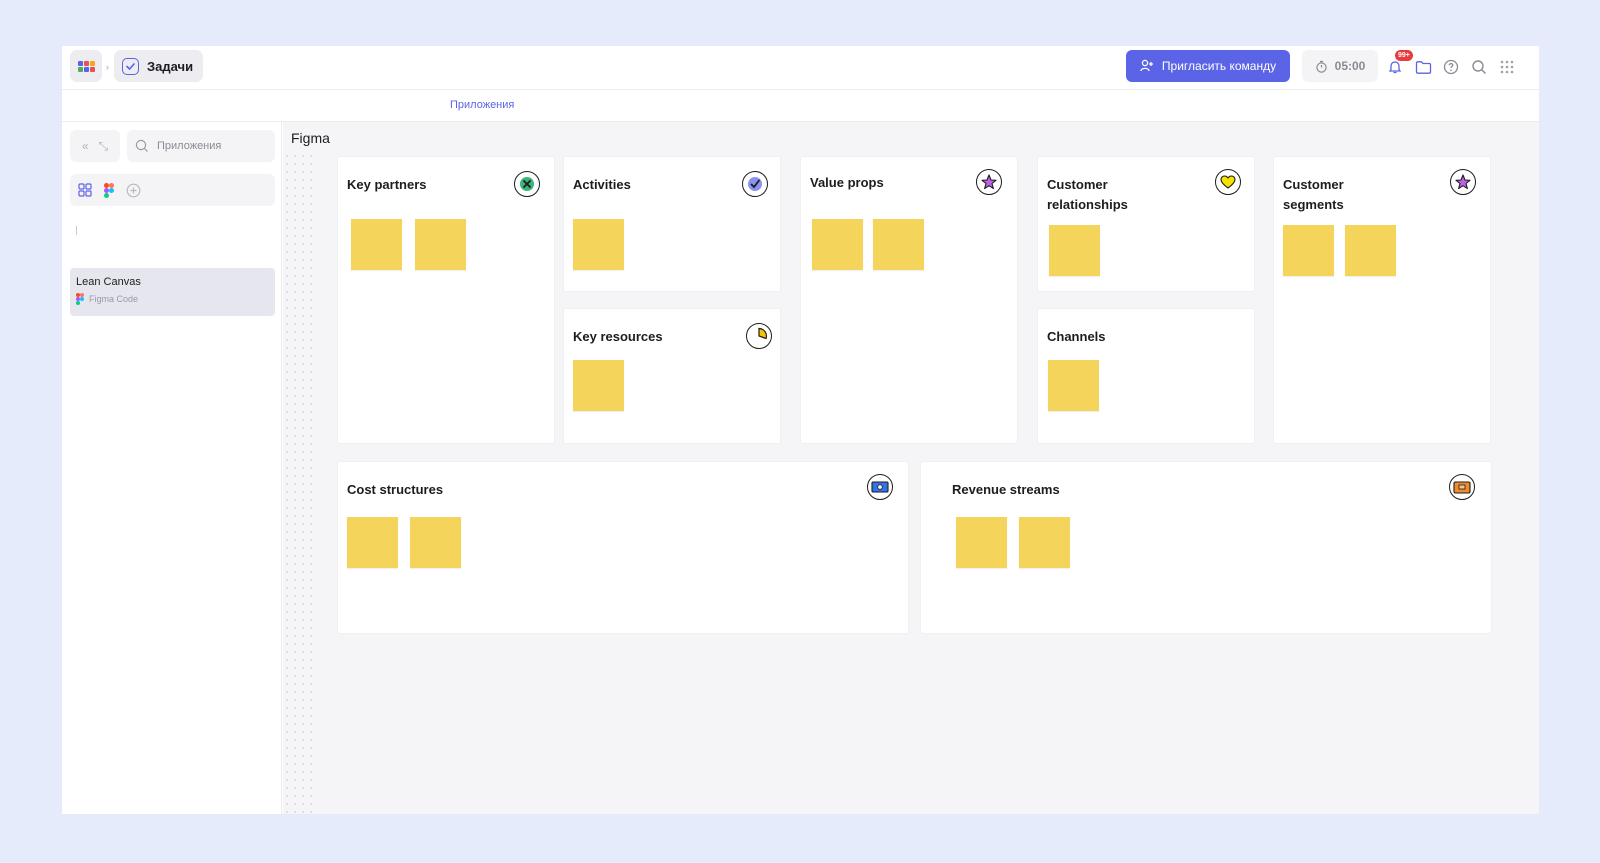 The width and height of the screenshot is (1600, 863). I want to click on pie-chart-icon, so click(759, 336).